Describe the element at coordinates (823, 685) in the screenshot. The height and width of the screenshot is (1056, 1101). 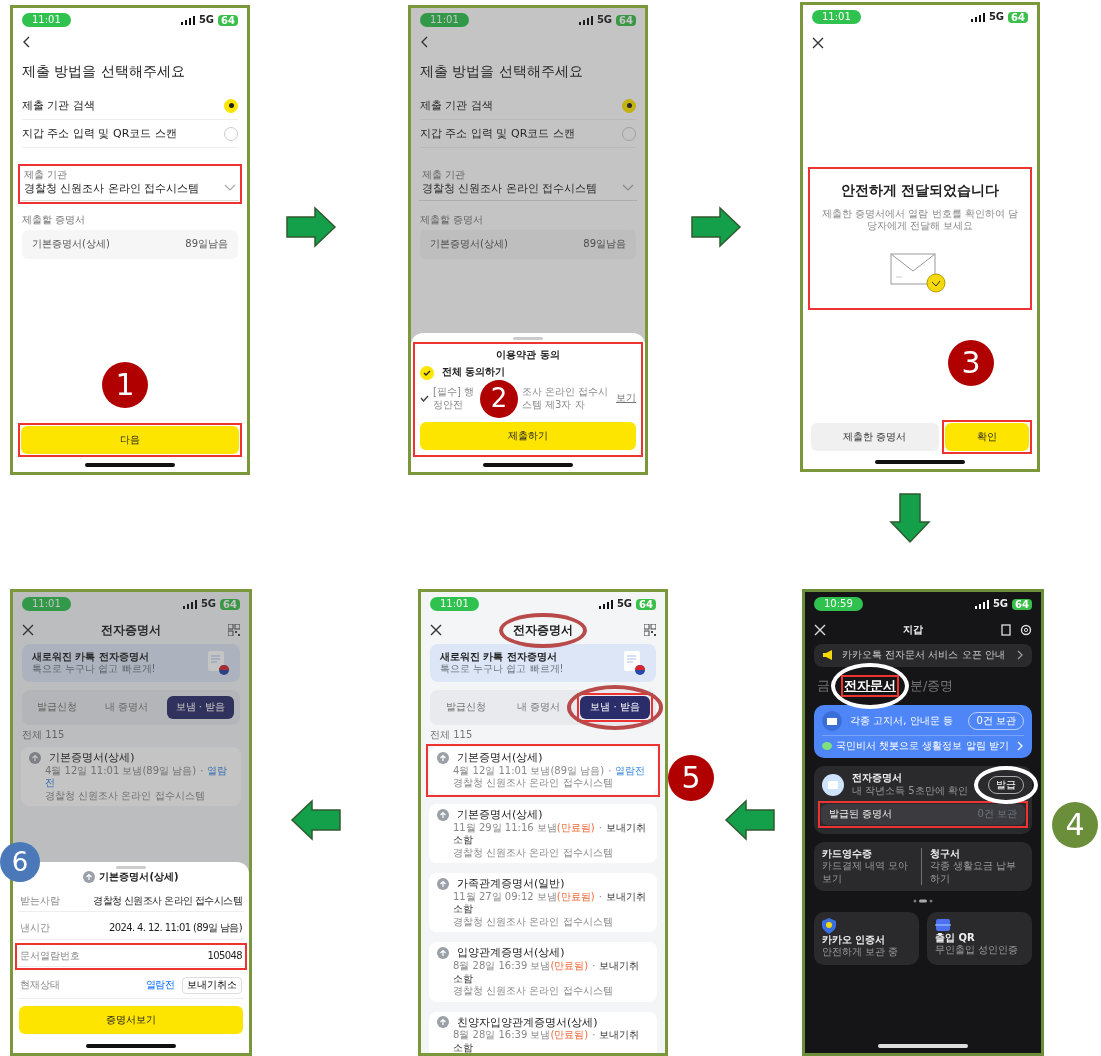
I see `category-tab: 금` at that location.